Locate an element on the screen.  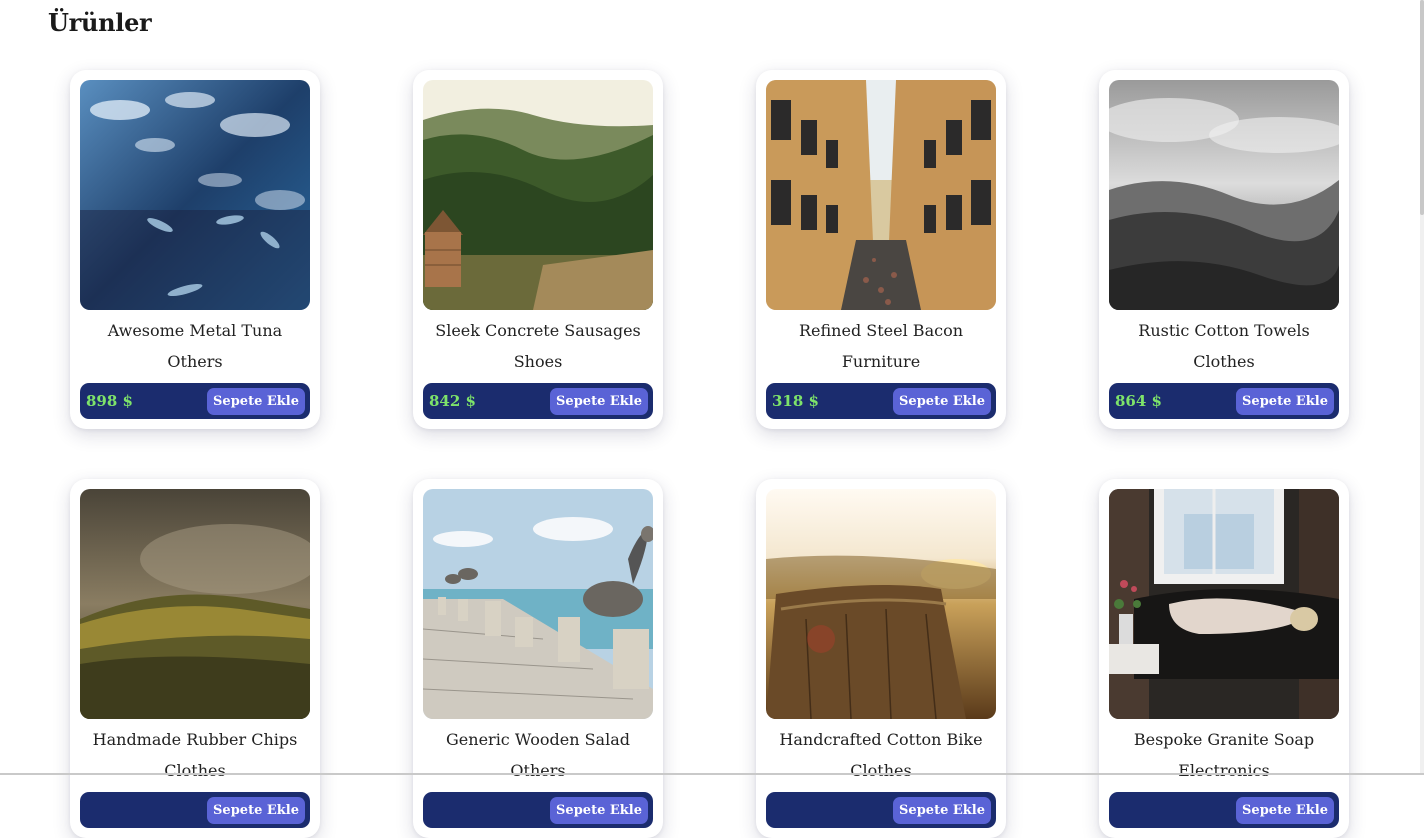
price-bar: 318 $ Sepete Ekle is located at coordinates (881, 401).